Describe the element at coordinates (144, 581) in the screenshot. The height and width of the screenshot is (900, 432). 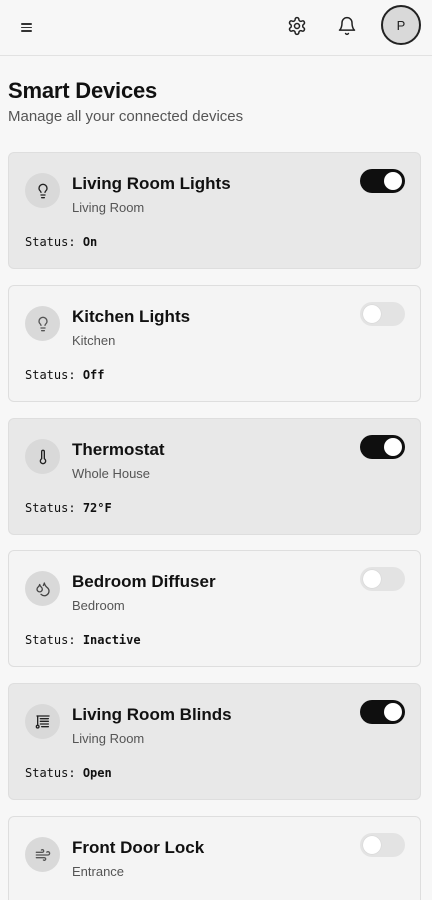
I see `device-name: Bedroom Diffuser` at that location.